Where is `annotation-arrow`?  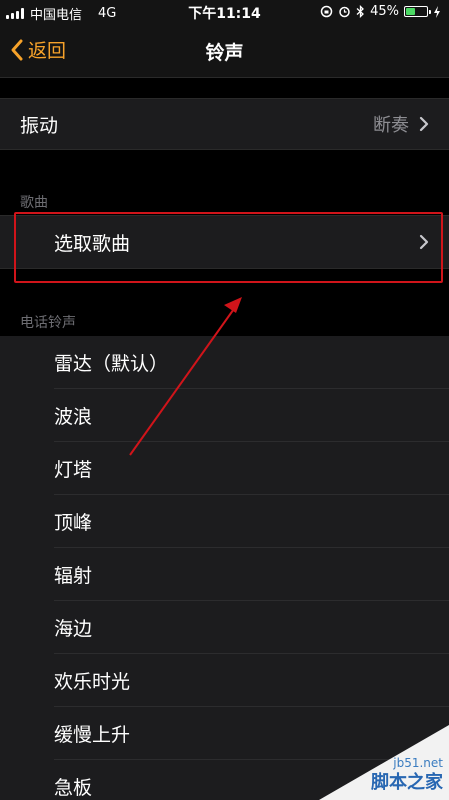
annotation-arrow is located at coordinates (185, 376).